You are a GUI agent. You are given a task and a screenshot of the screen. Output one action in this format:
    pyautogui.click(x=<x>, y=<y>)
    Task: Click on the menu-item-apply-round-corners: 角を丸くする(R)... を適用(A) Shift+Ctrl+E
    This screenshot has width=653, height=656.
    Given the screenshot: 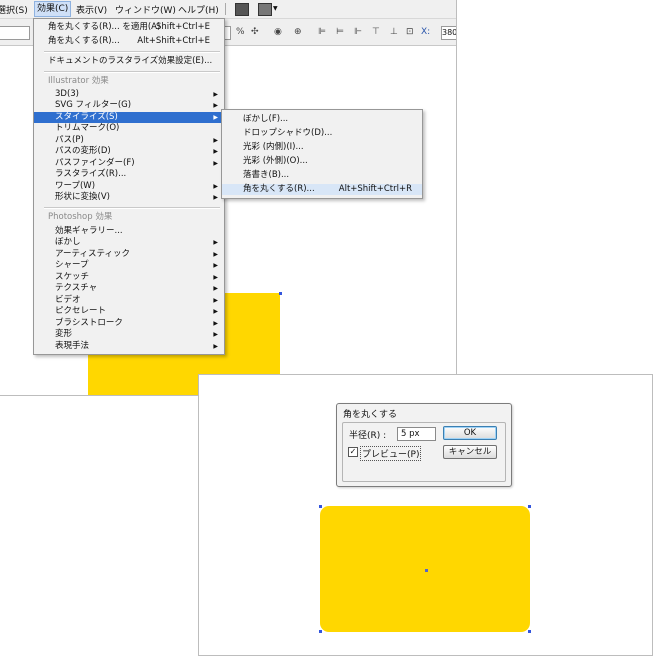 What is the action you would take?
    pyautogui.click(x=129, y=27)
    